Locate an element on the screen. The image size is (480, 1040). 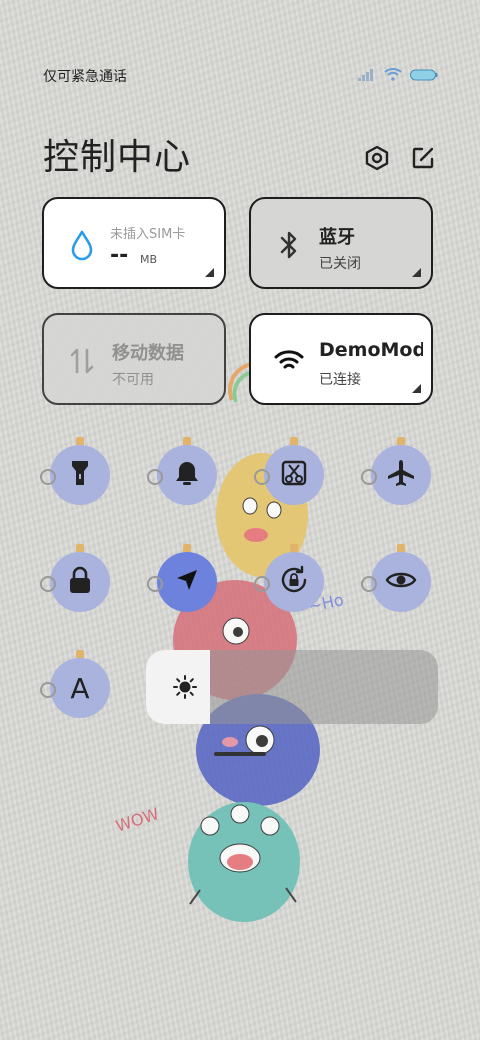
mobile-data-tile: 移动数据 不可用 is located at coordinates (134, 359).